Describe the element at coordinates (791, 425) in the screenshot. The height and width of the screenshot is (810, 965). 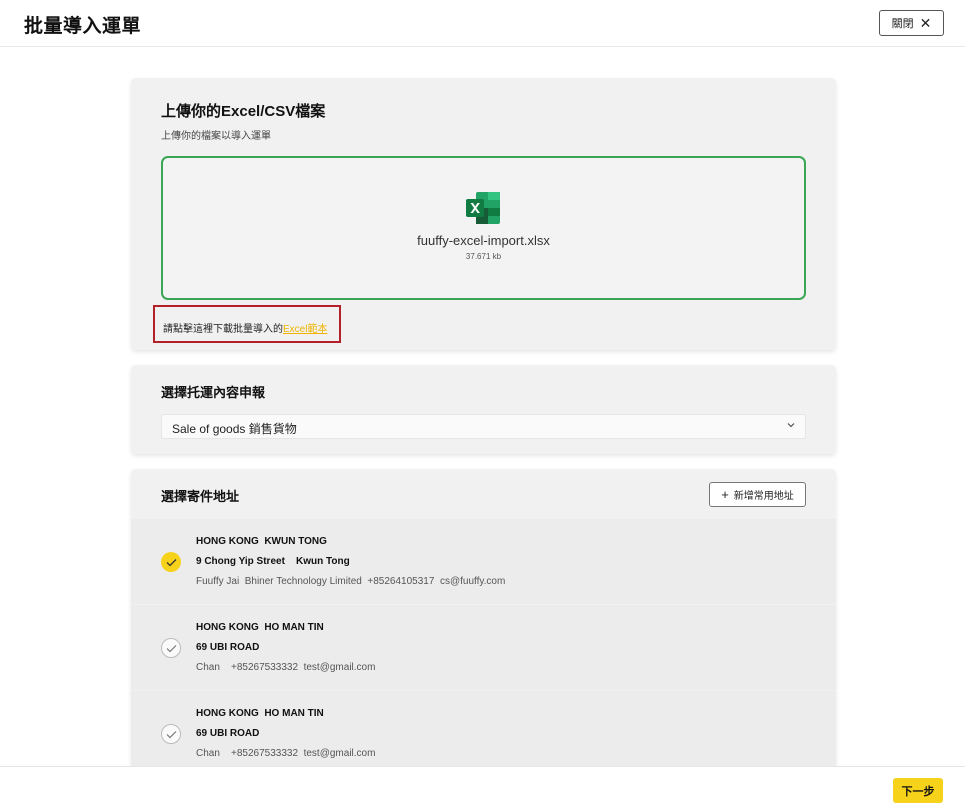
I see `chevron-down-icon` at that location.